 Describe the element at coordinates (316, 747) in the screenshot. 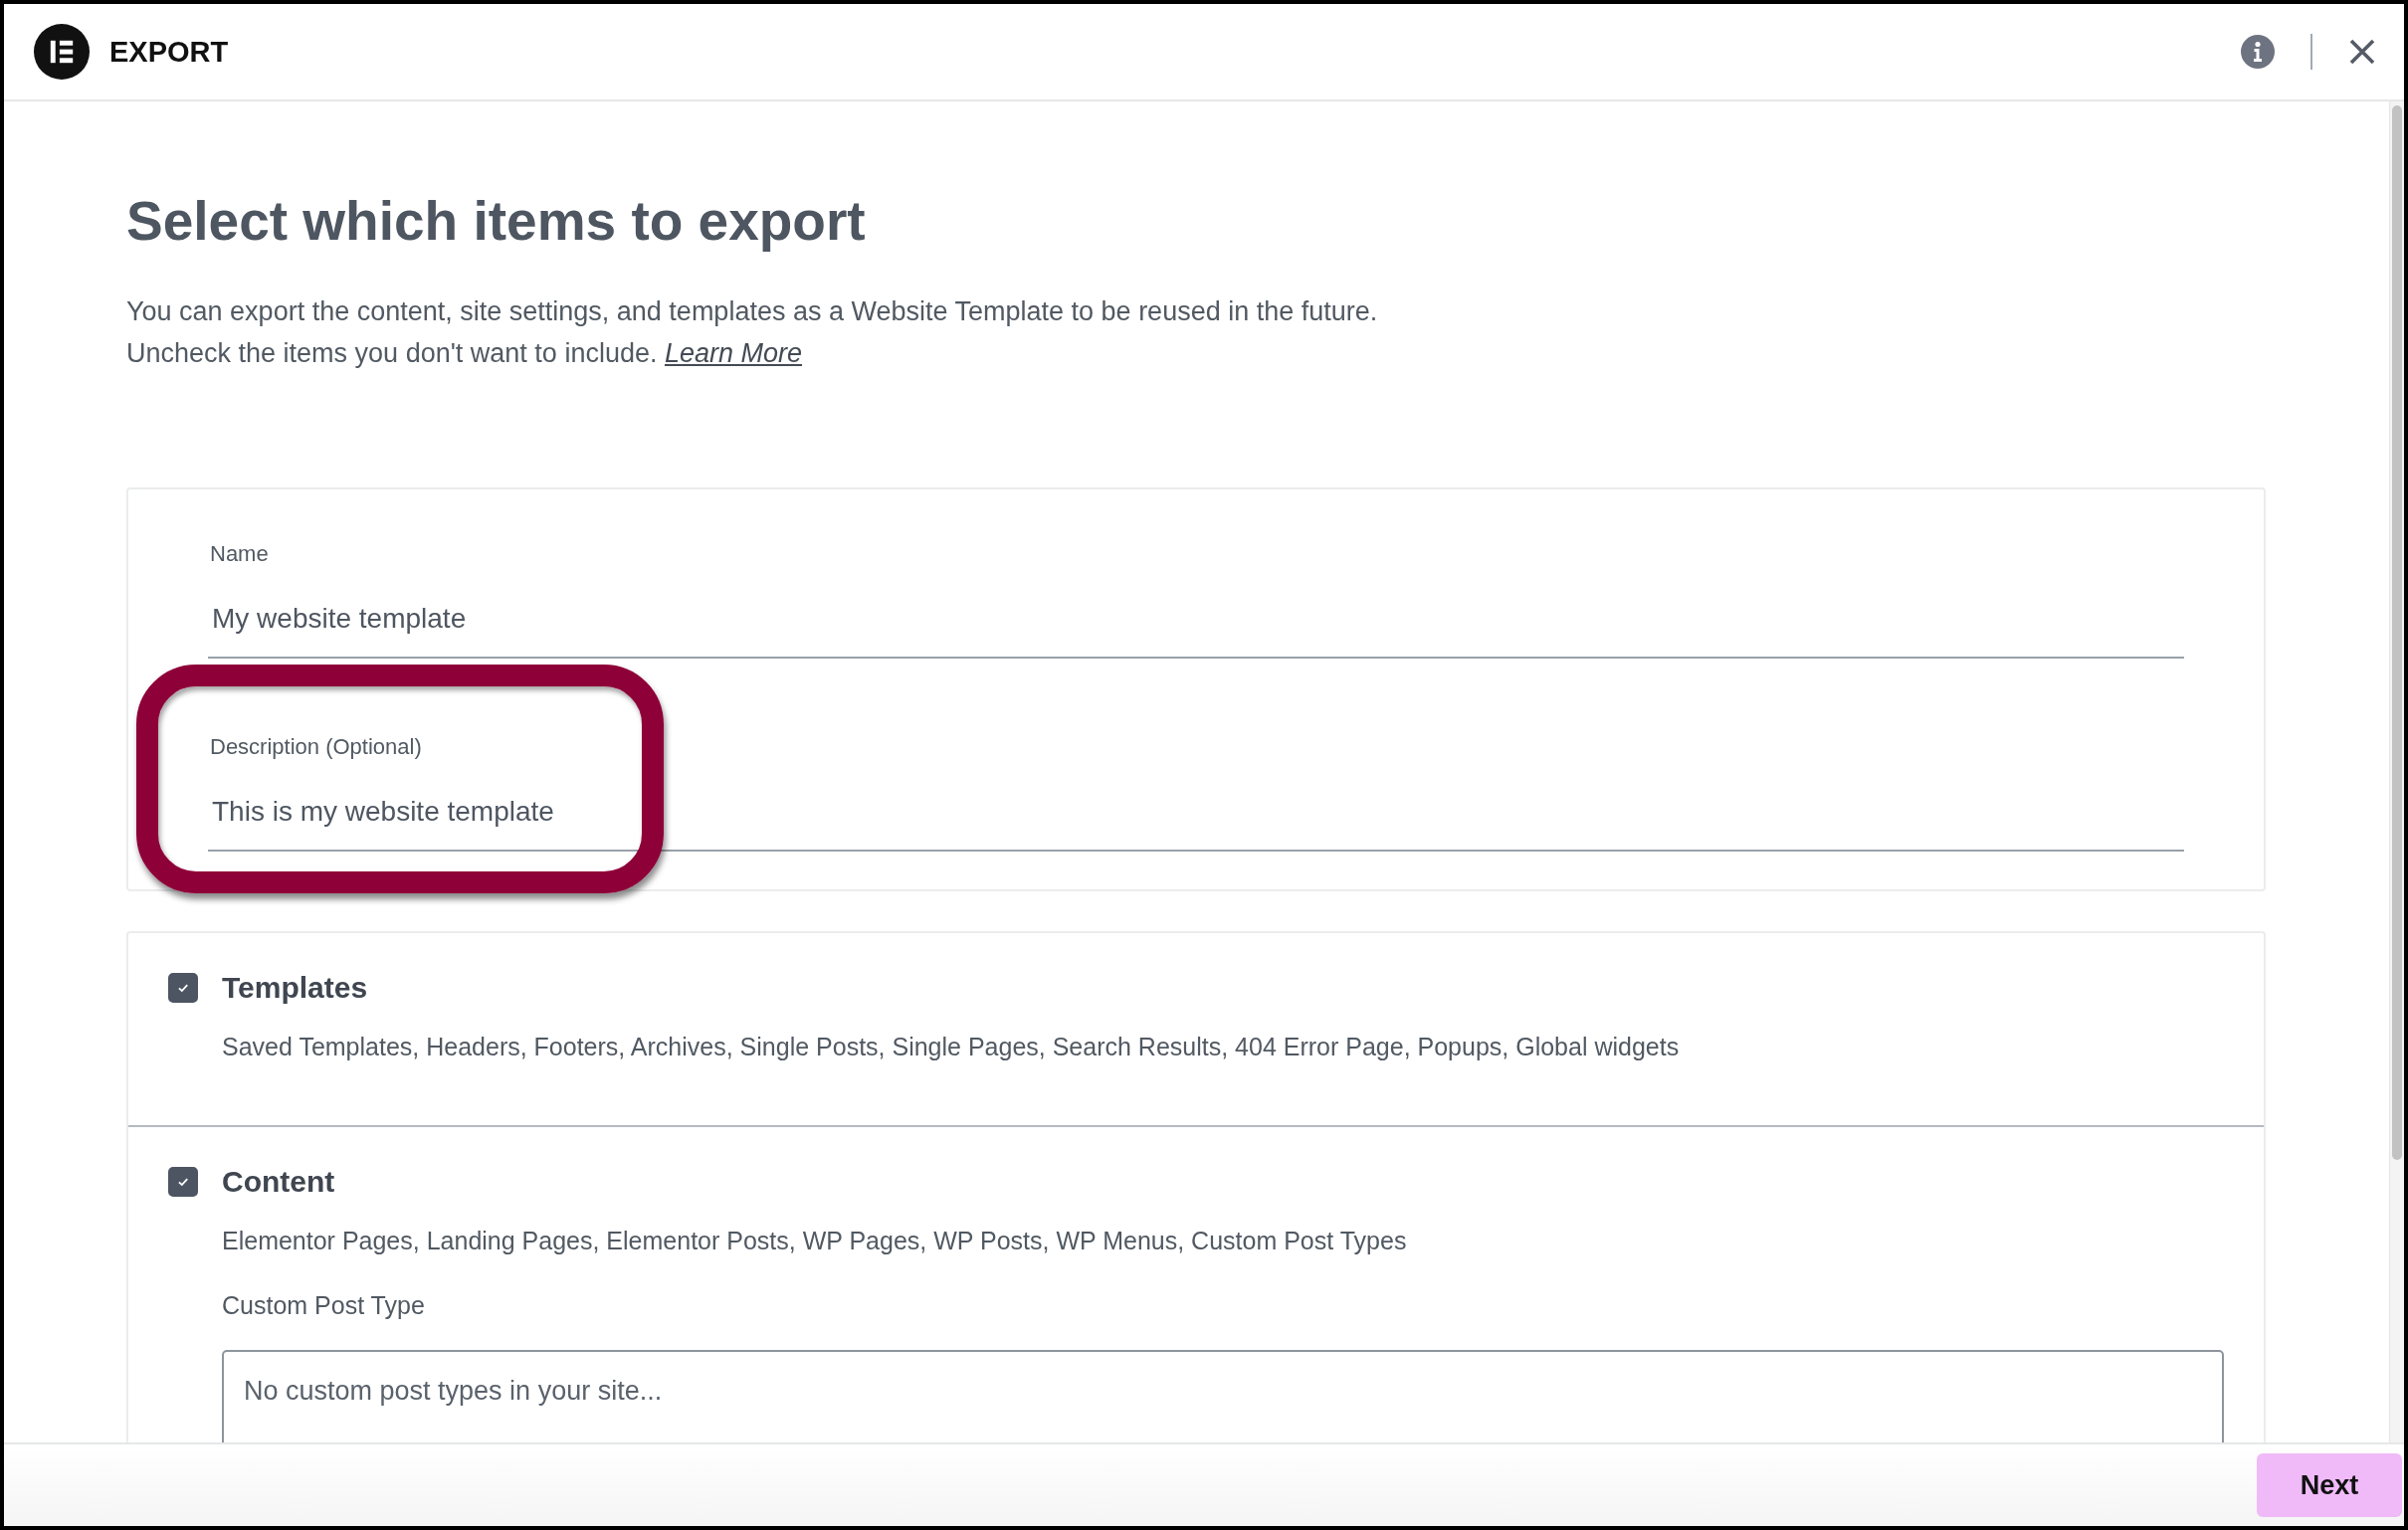

I see `field-label: Description (Optional)` at that location.